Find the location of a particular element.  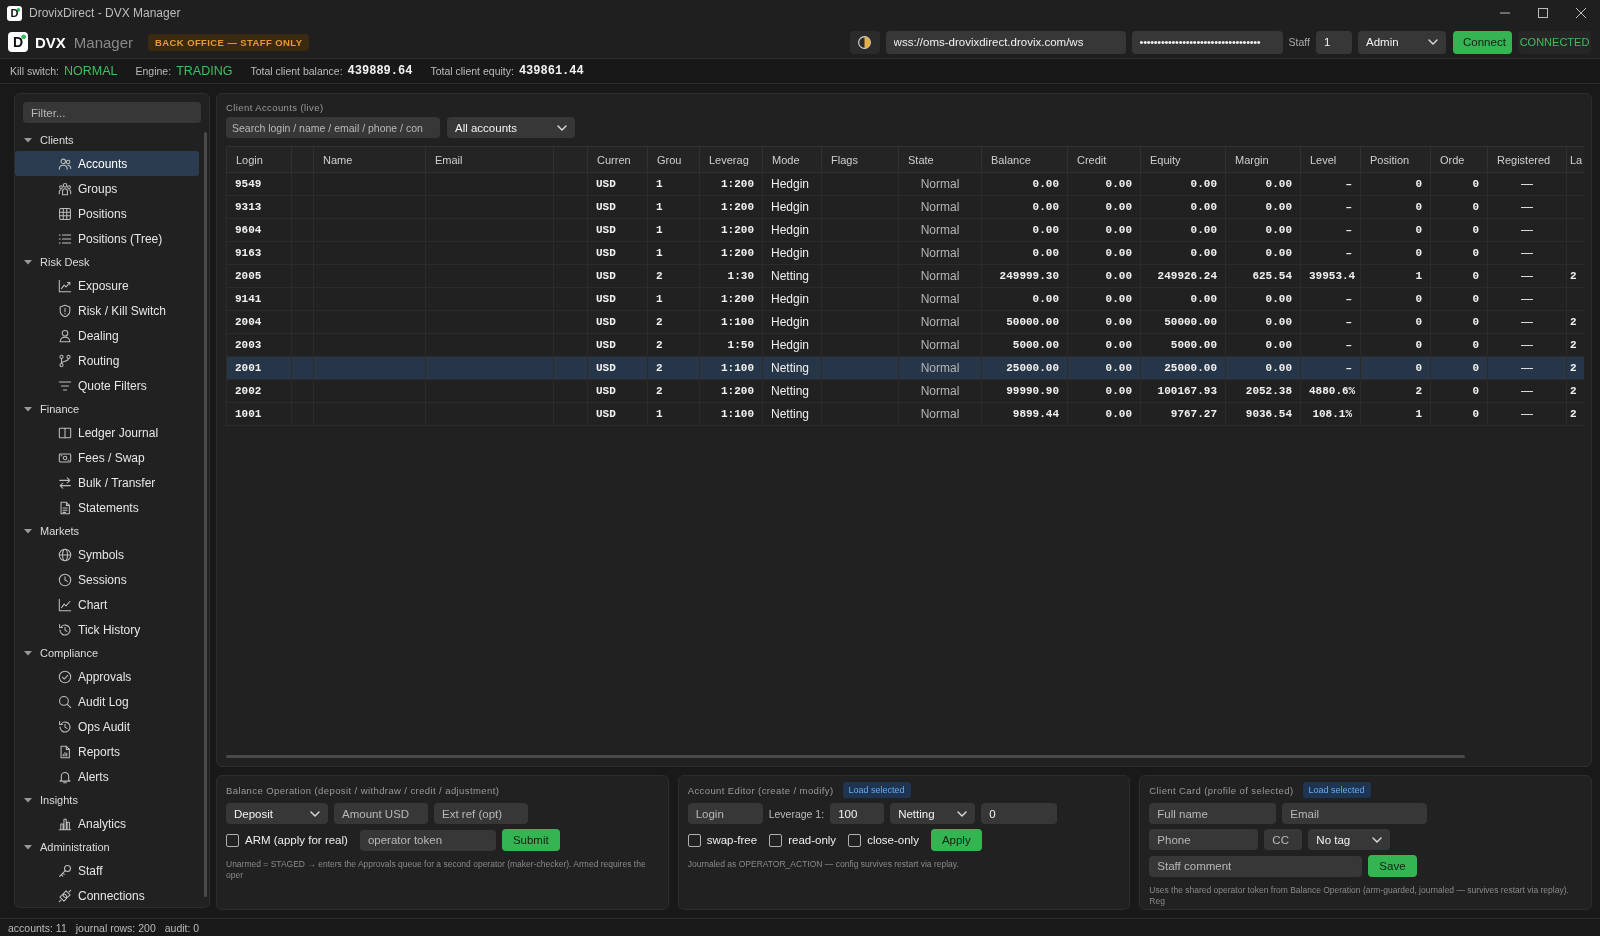

save-button: Save is located at coordinates (1392, 866).